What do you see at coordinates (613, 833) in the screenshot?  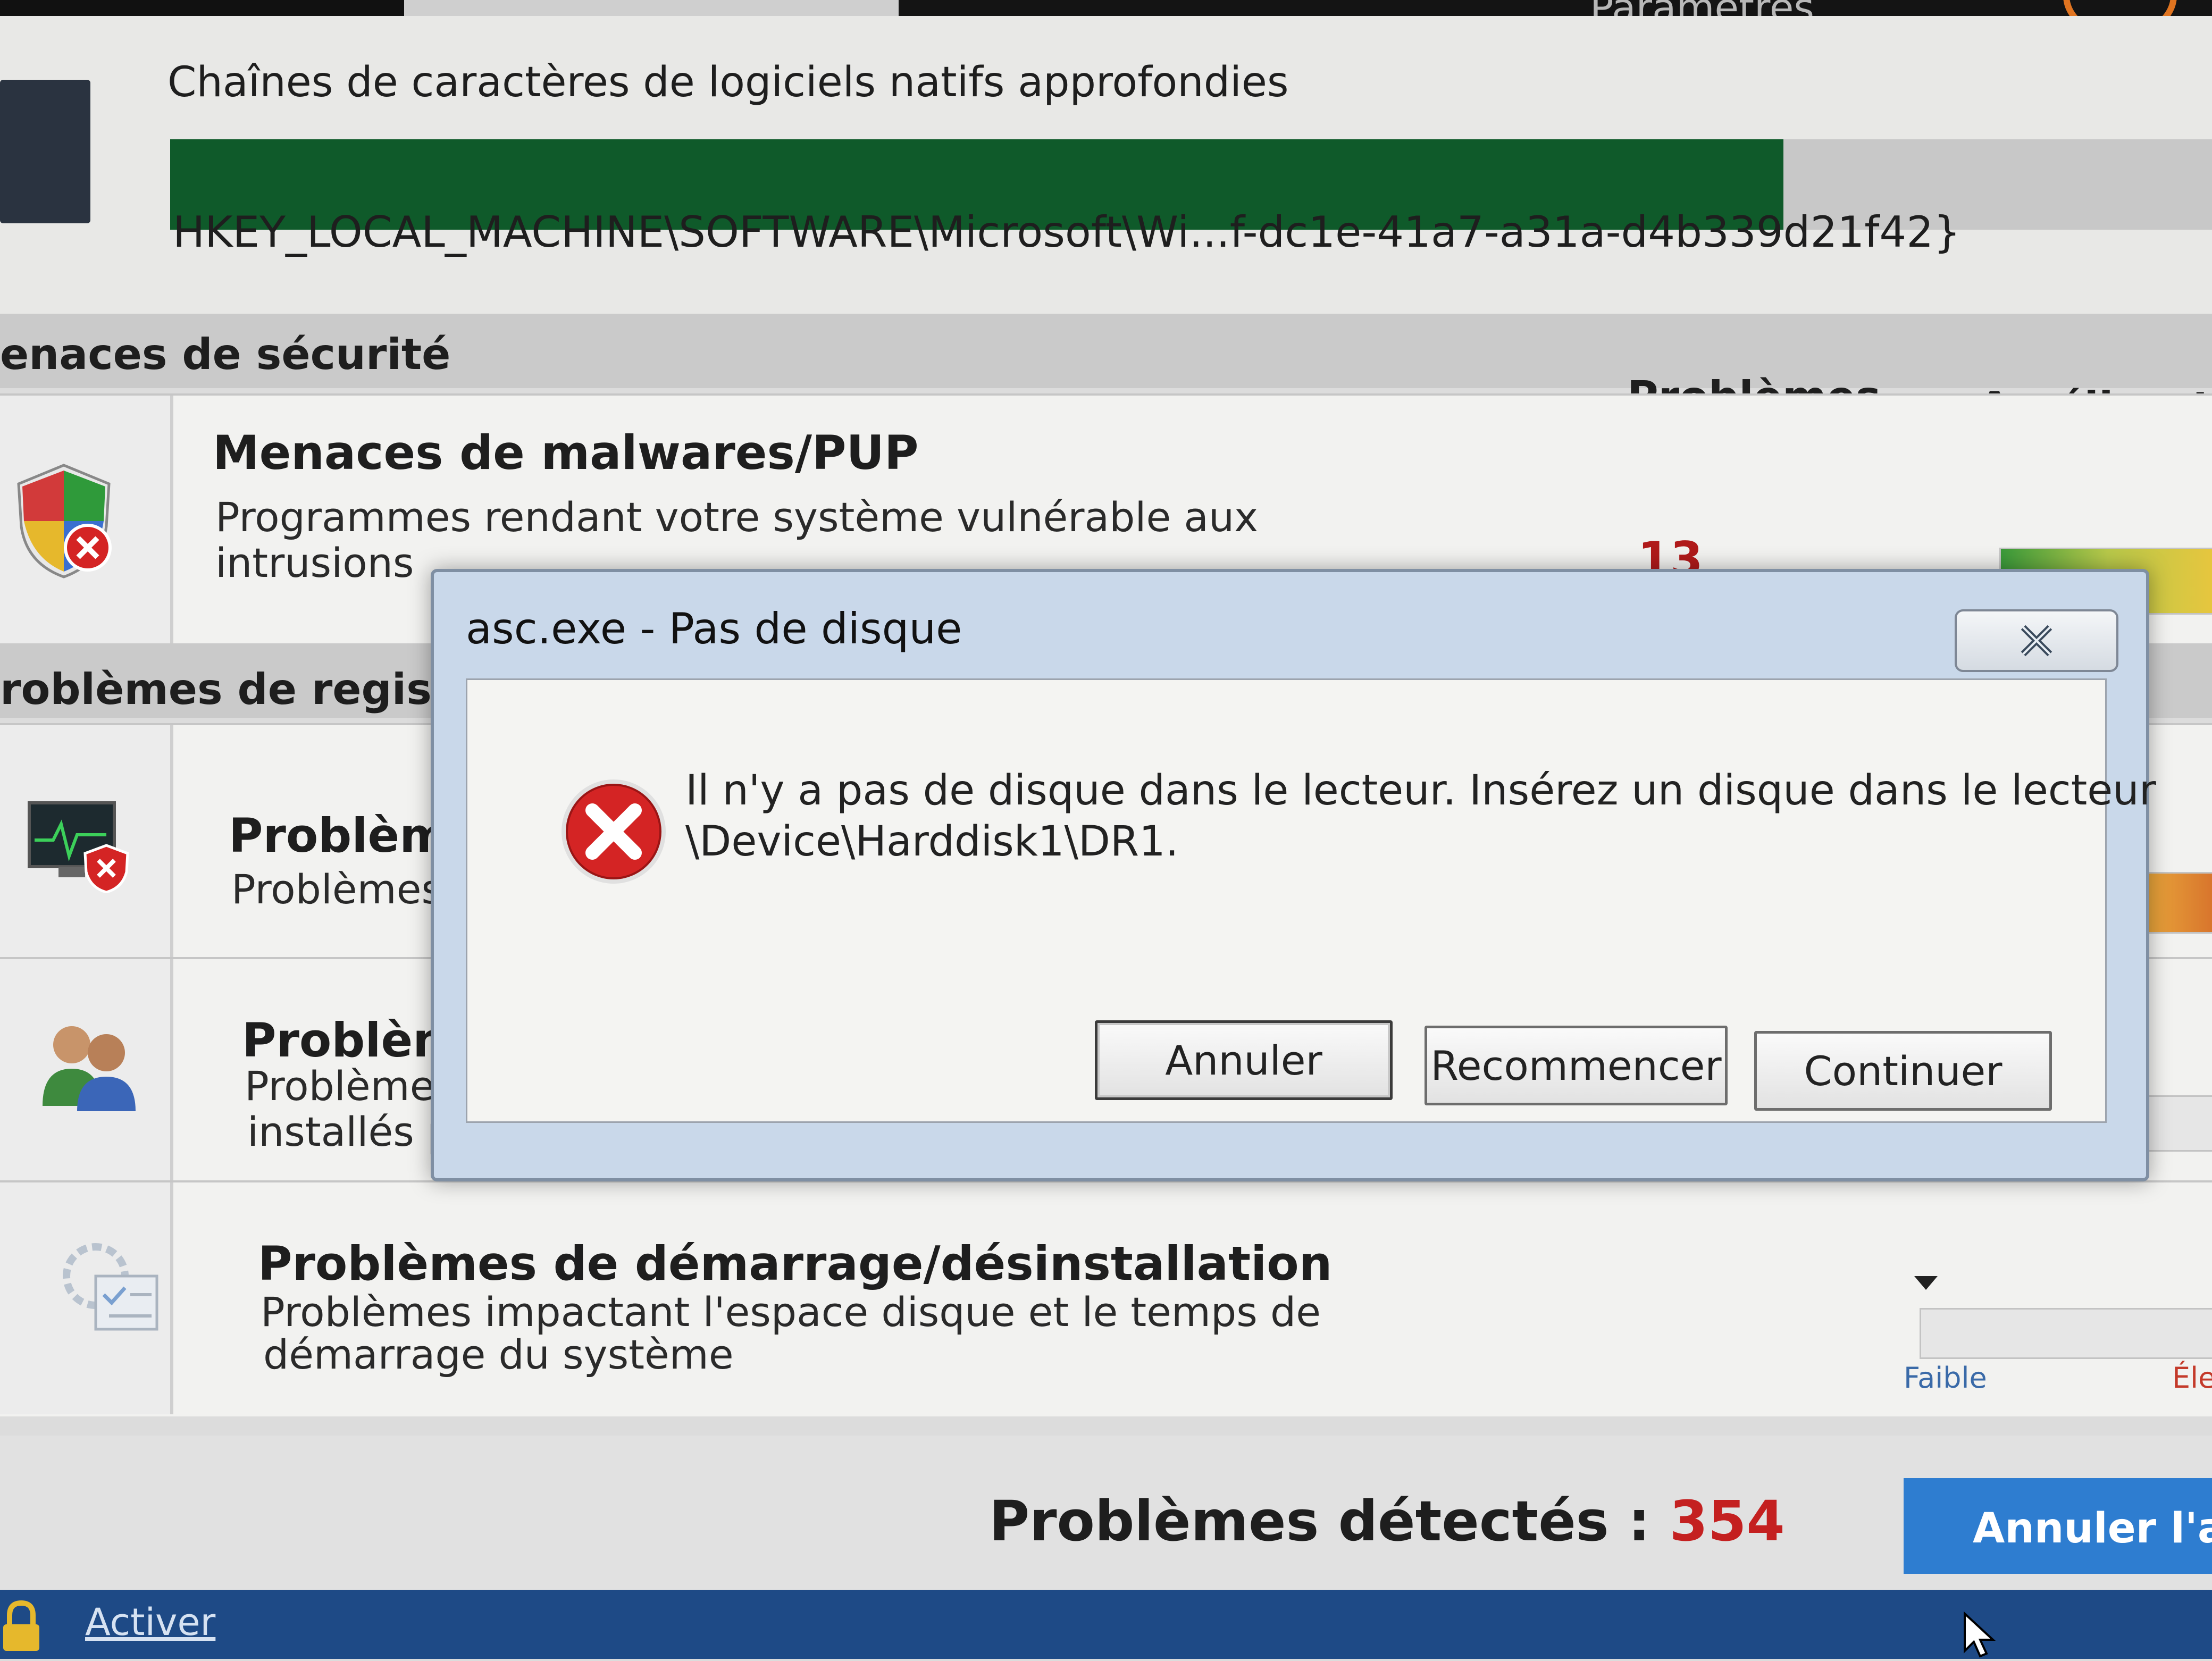 I see `error-icon` at bounding box center [613, 833].